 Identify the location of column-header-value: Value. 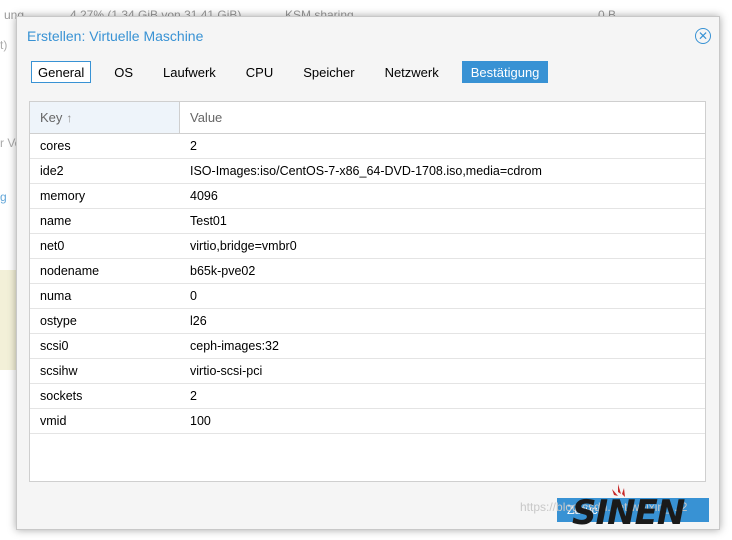
(442, 117).